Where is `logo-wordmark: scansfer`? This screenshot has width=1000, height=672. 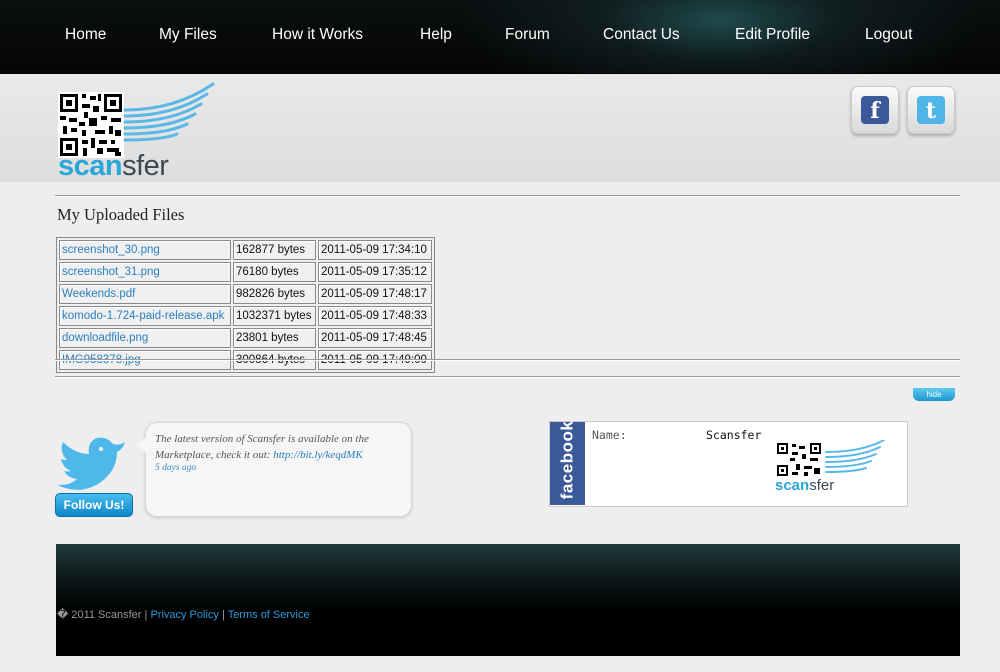 logo-wordmark: scansfer is located at coordinates (113, 166).